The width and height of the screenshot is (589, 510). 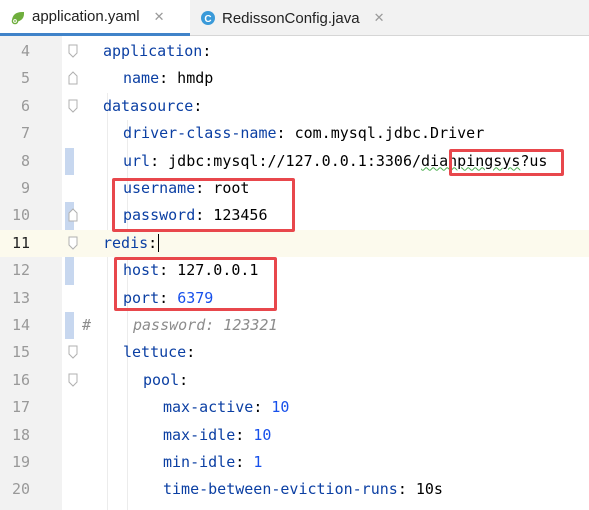 I want to click on line-number: 7, so click(x=25, y=133).